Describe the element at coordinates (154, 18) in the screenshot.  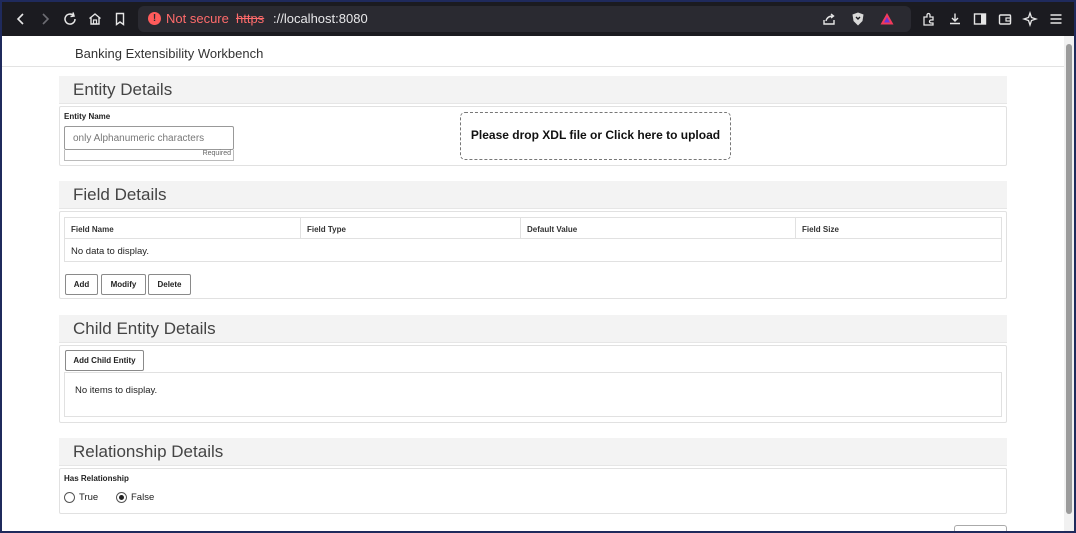
I see `warning-icon: !` at that location.